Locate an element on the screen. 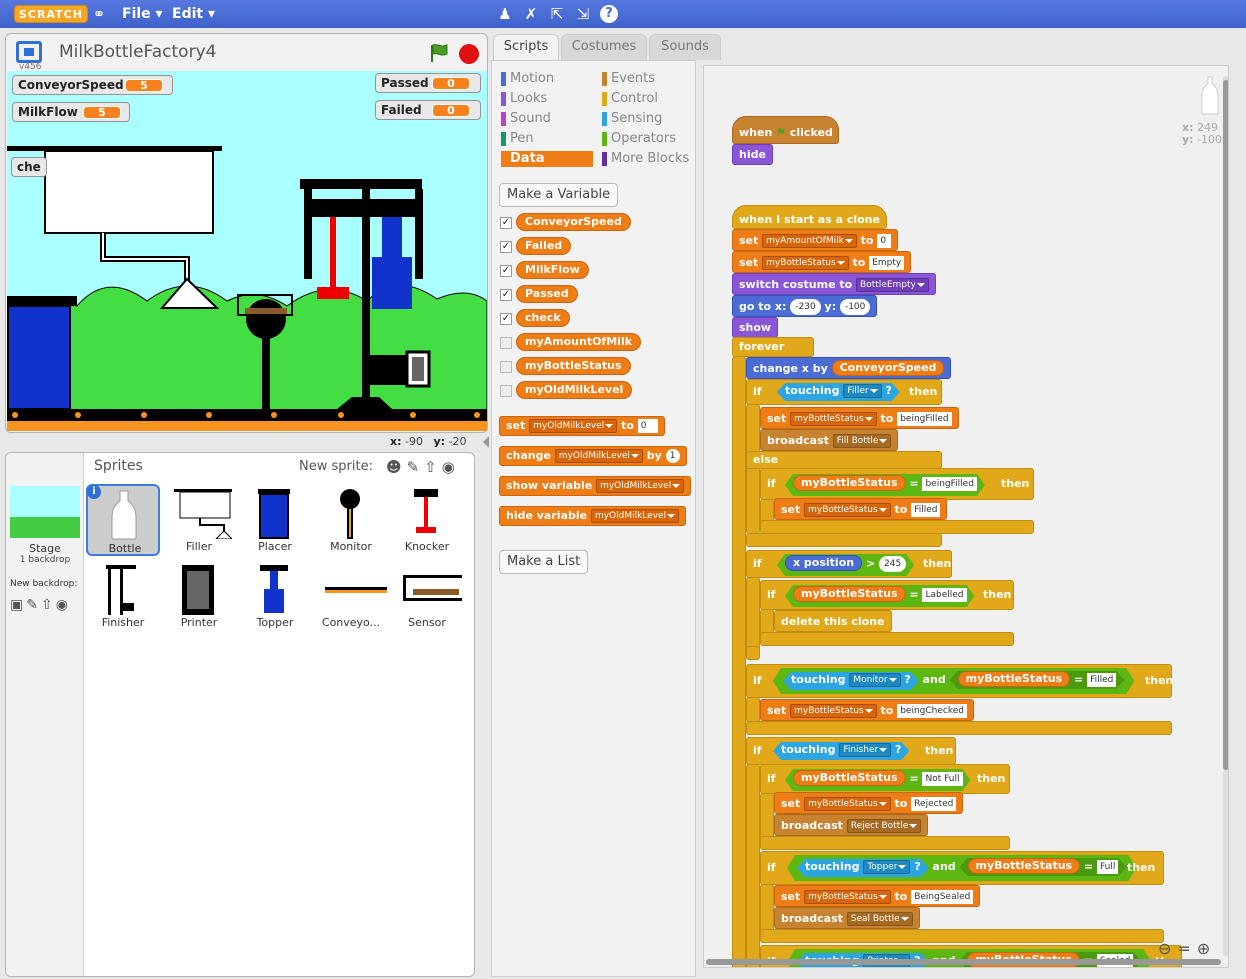 This screenshot has height=979, width=1246. greater-operator: x position > 245 is located at coordinates (845, 565).